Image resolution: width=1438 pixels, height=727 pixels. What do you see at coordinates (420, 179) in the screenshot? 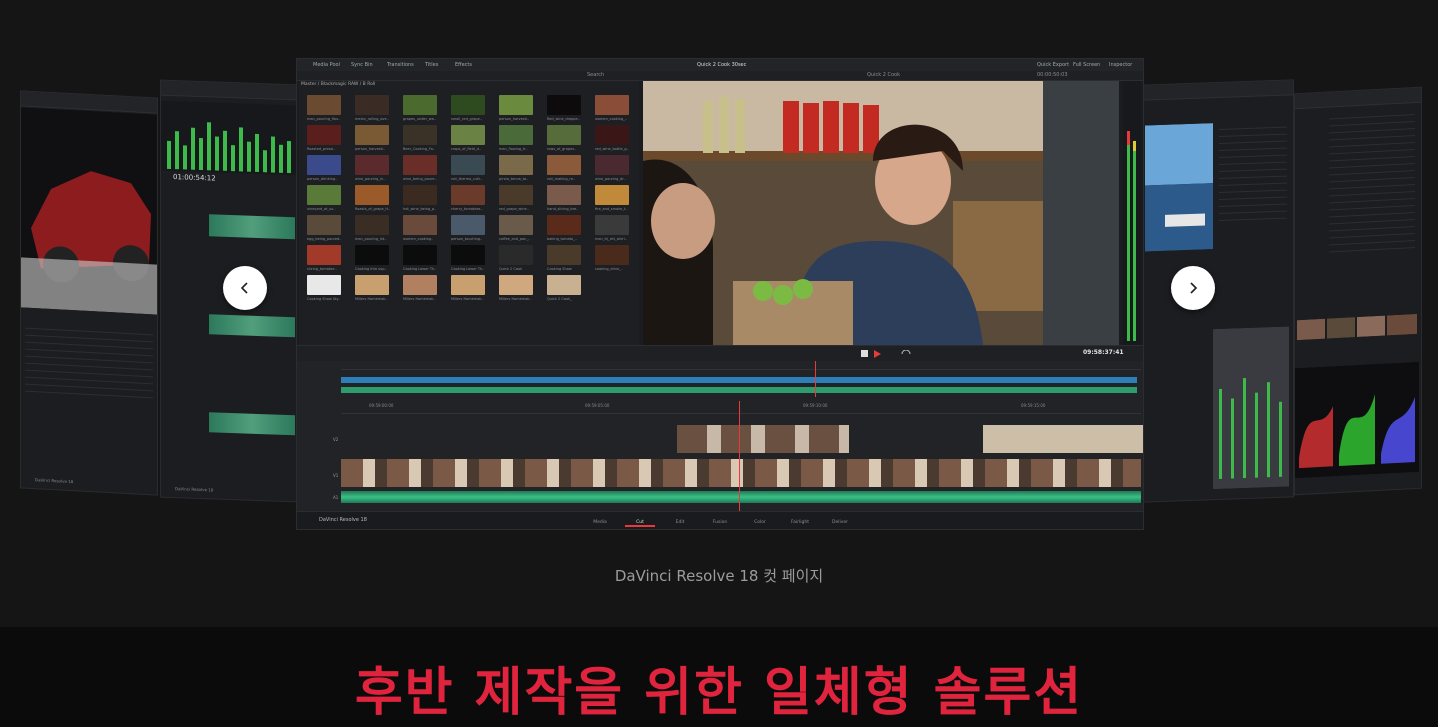
I see `media-thumbnail-label: wine_being_poure..` at bounding box center [420, 179].